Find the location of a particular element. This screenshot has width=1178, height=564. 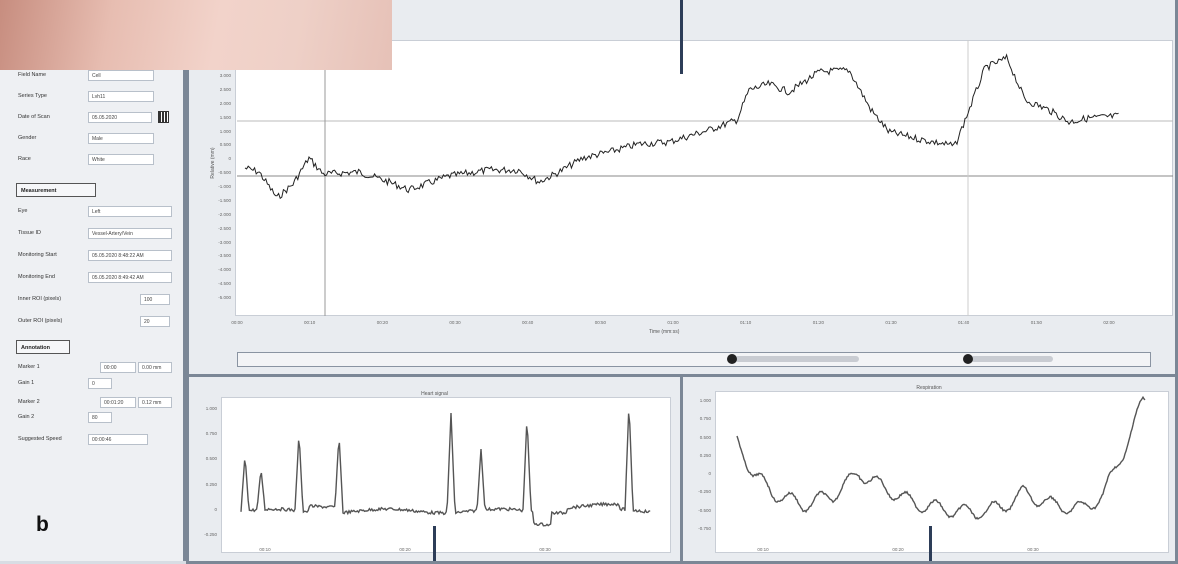

y-tick-label: -2.500 is located at coordinates (224, 228).